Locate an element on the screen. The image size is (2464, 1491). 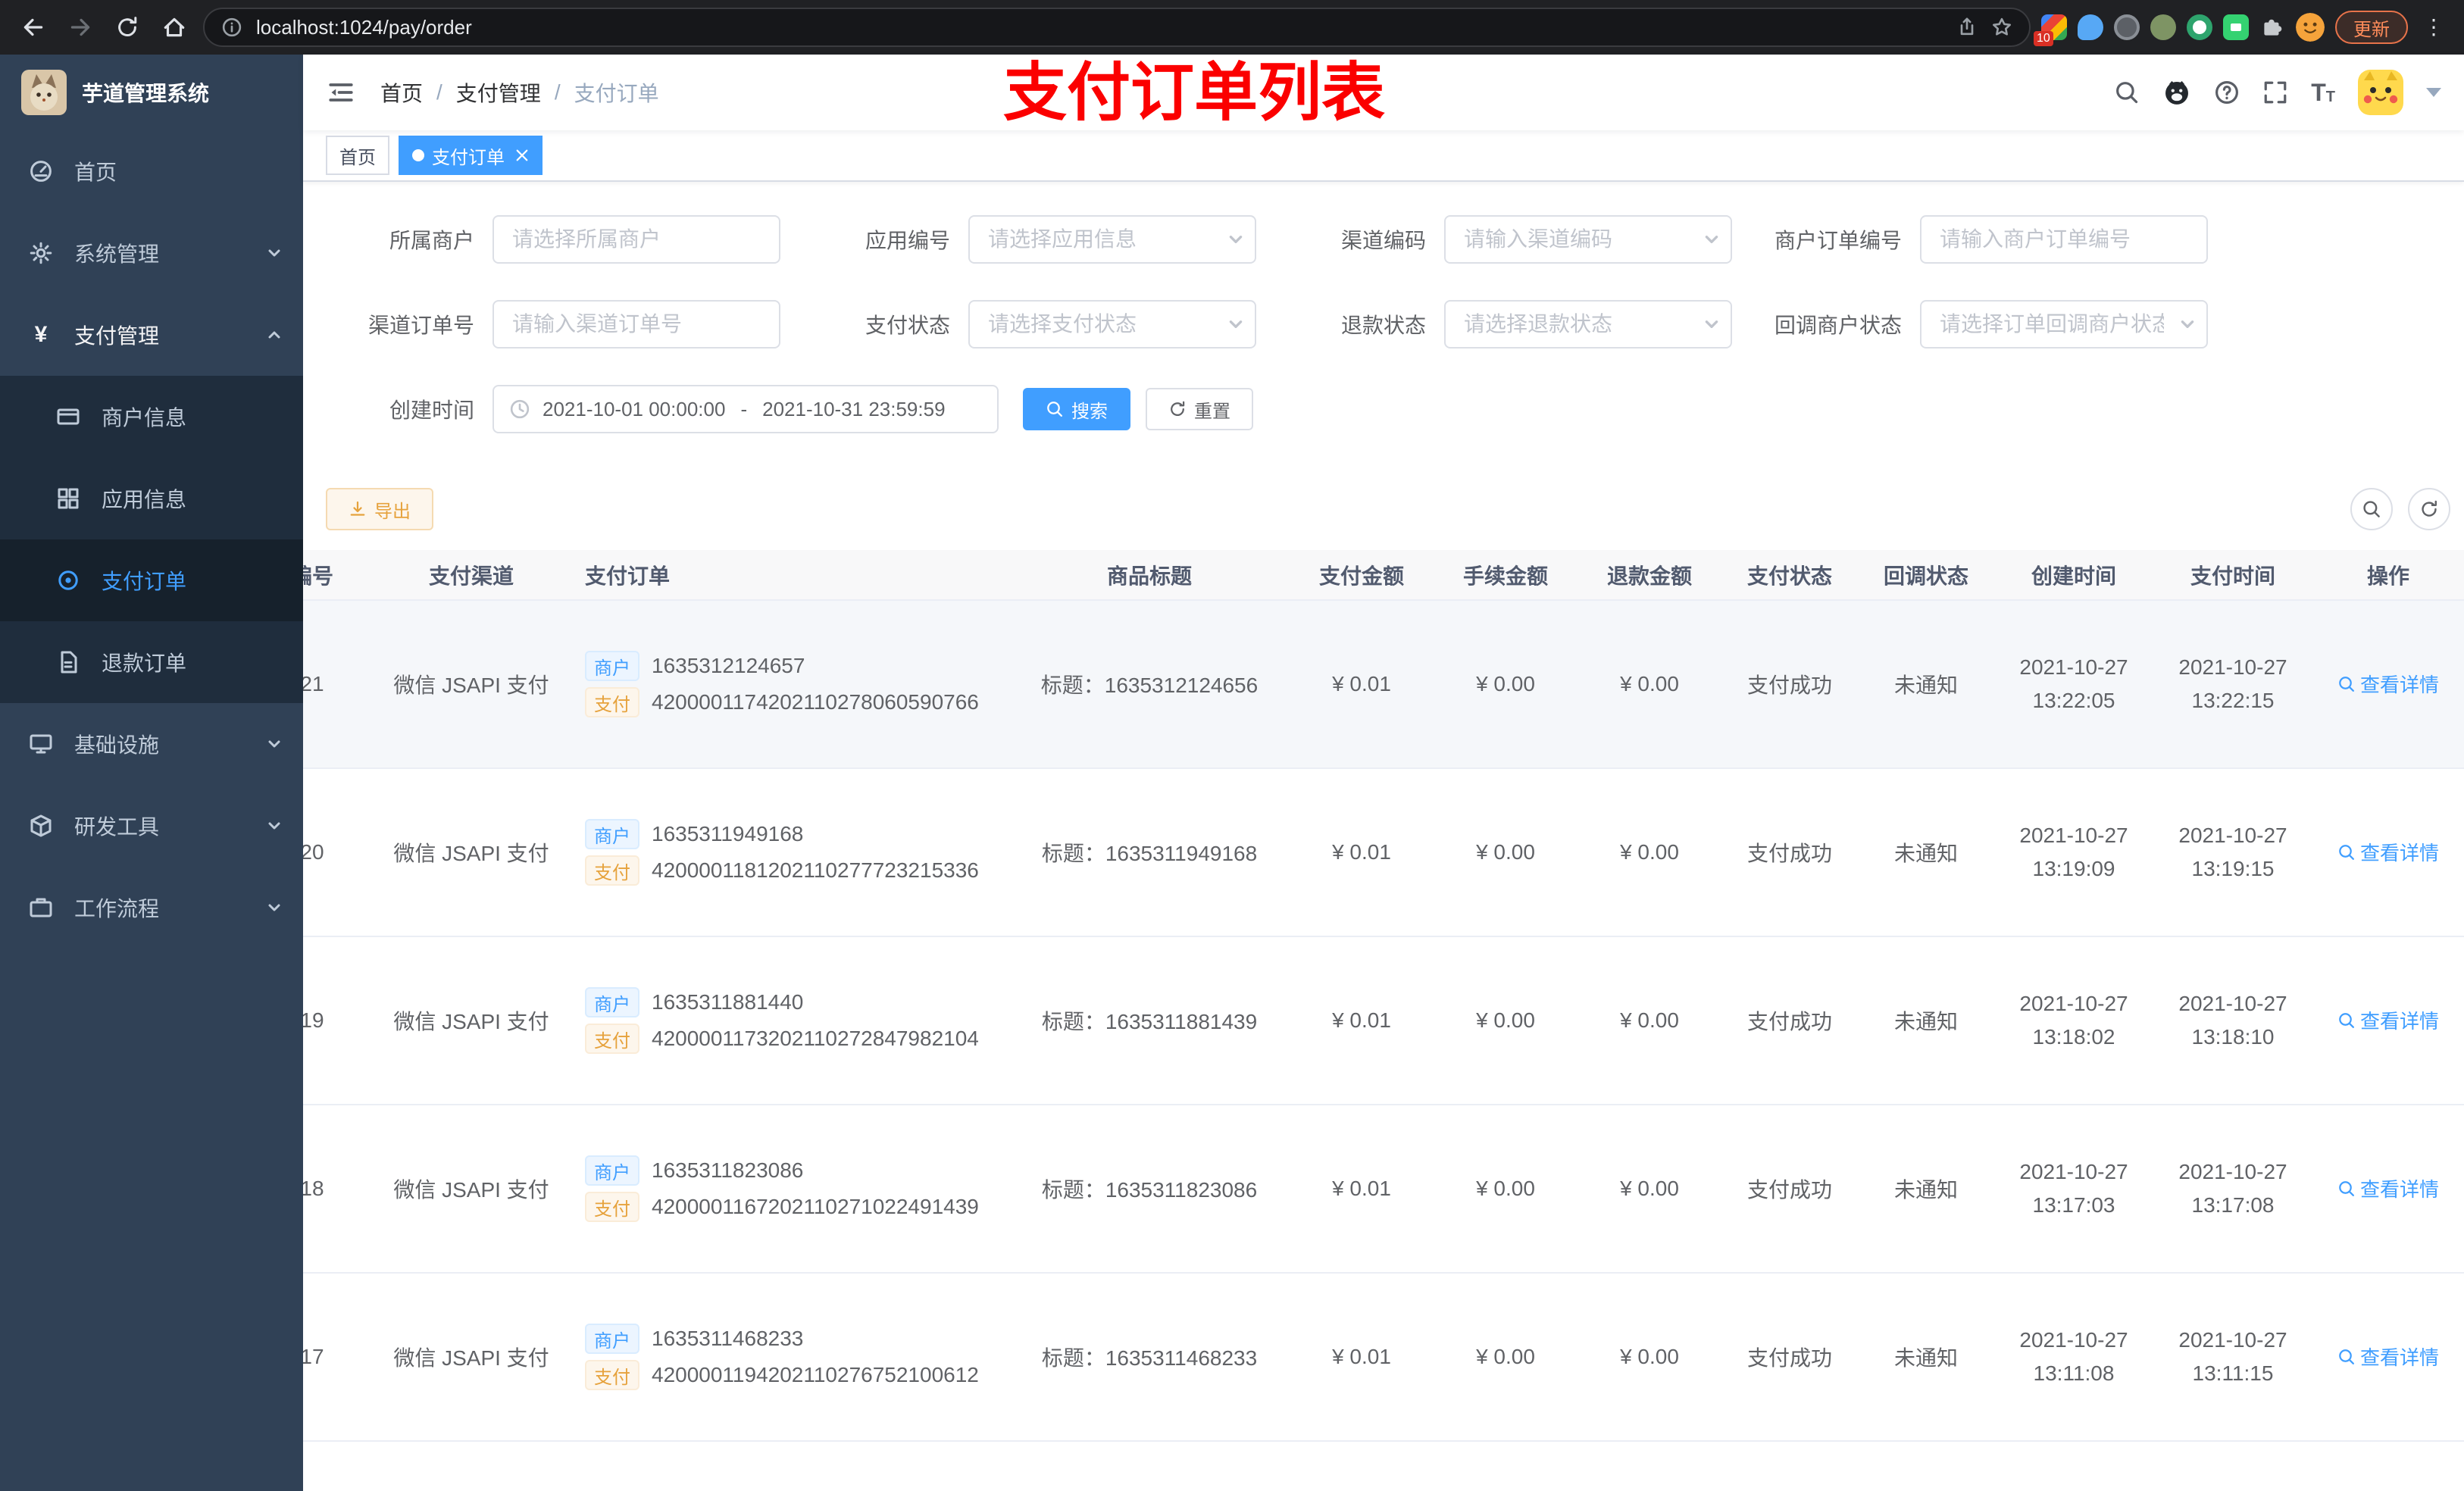
toggle-search-icon is located at coordinates (2371, 509).